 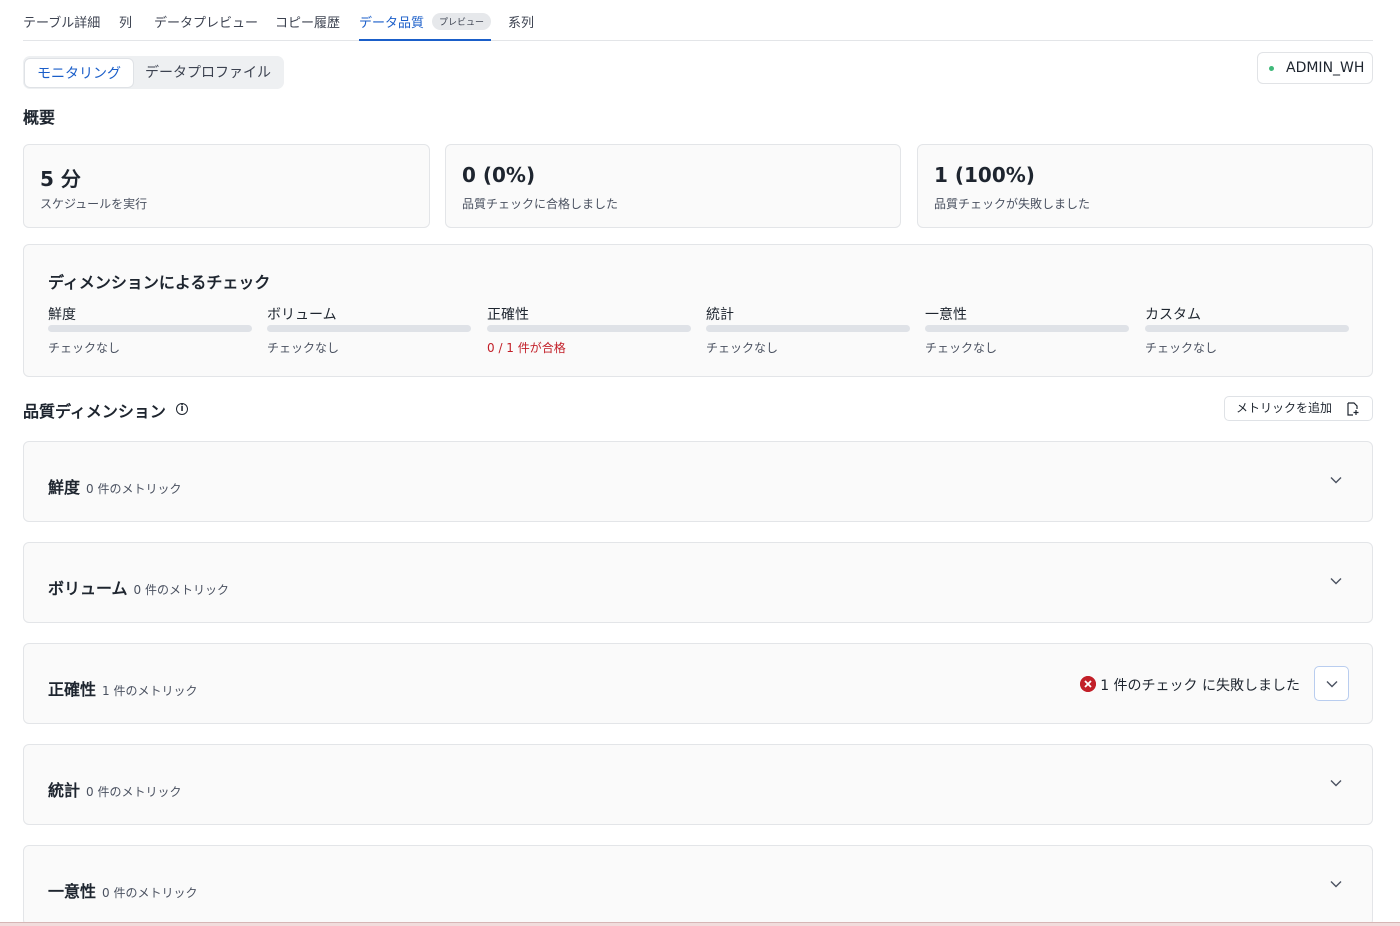 I want to click on expand-button, so click(x=1331, y=683).